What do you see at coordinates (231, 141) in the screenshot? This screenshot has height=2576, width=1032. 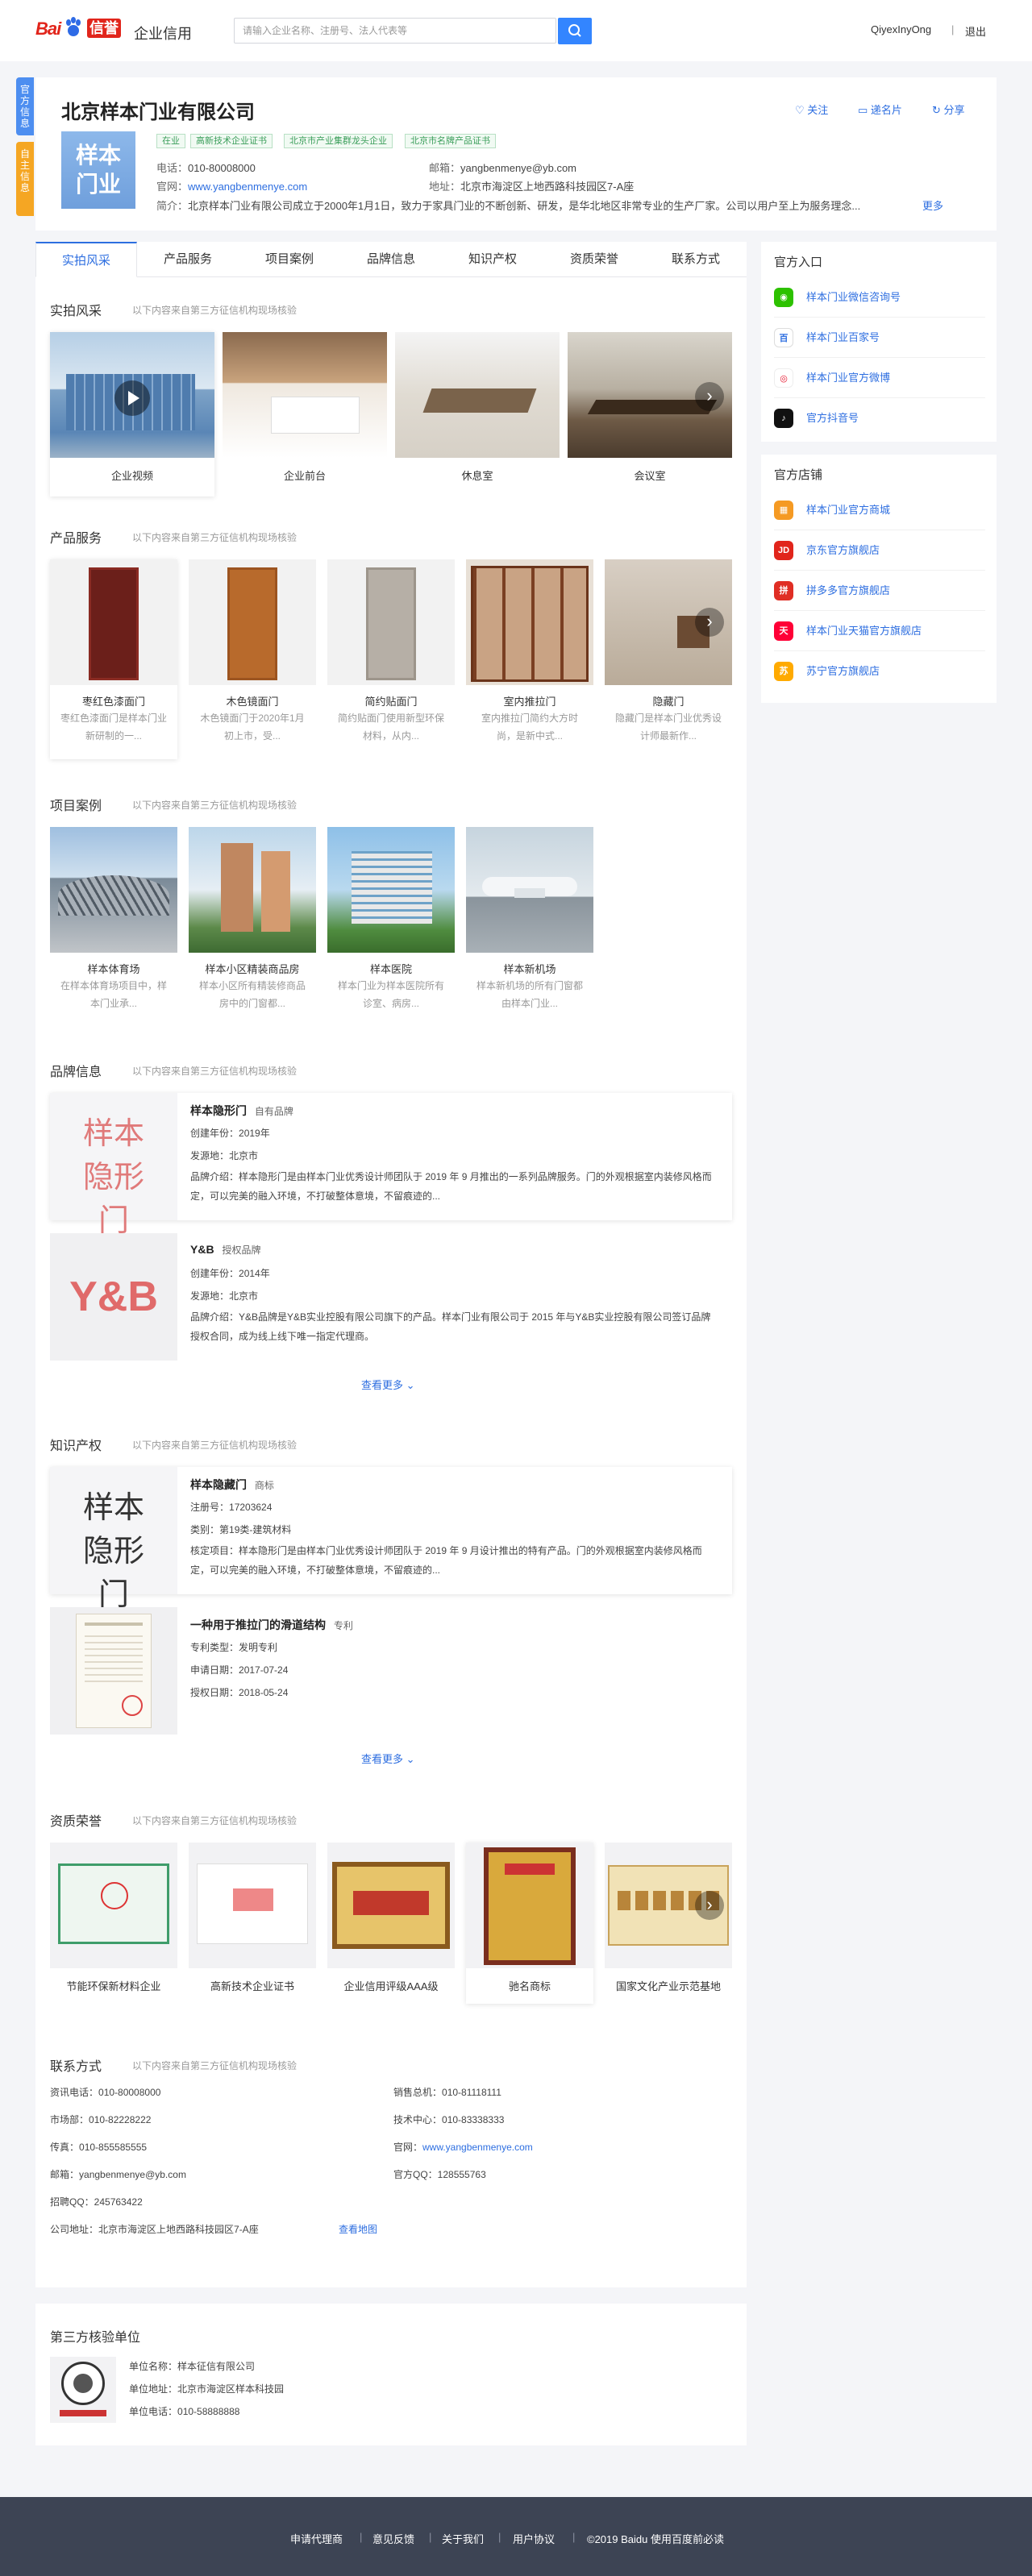 I see `cert-tag: 高新技术企业证书` at bounding box center [231, 141].